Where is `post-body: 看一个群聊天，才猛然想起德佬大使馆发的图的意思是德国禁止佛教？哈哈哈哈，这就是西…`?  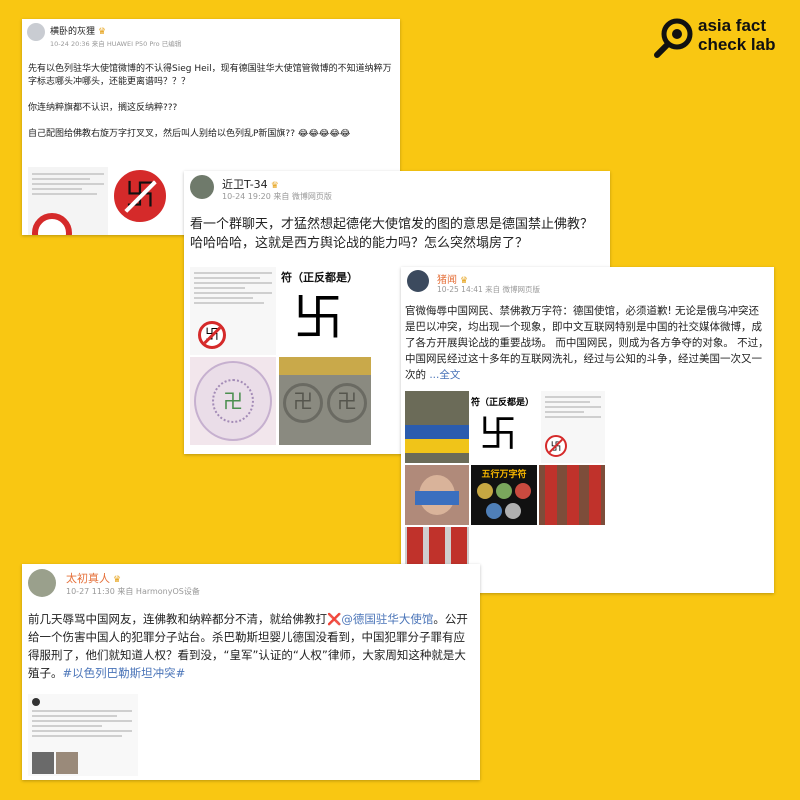 post-body: 看一个群聊天，才猛然想起德佬大使馆发的图的意思是德国禁止佛教？哈哈哈哈，这就是西… is located at coordinates (392, 234).